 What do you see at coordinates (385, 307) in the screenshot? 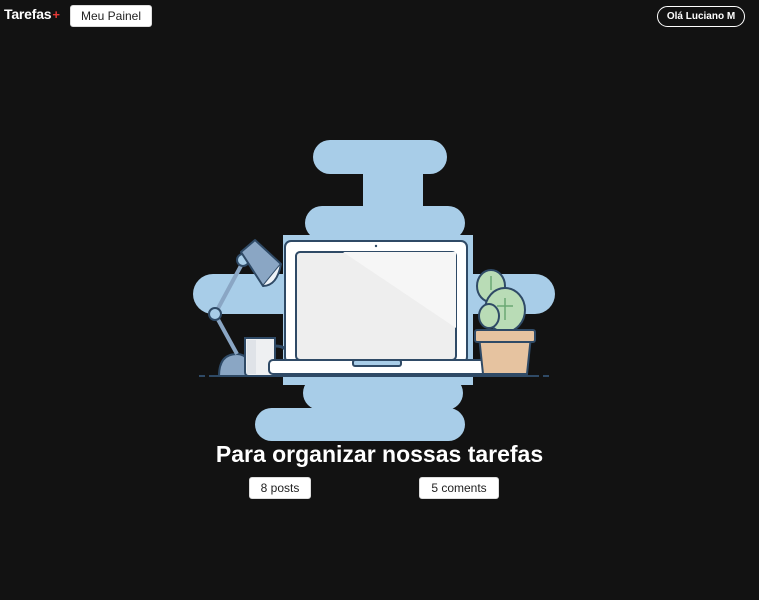
I see `laptop-icon` at bounding box center [385, 307].